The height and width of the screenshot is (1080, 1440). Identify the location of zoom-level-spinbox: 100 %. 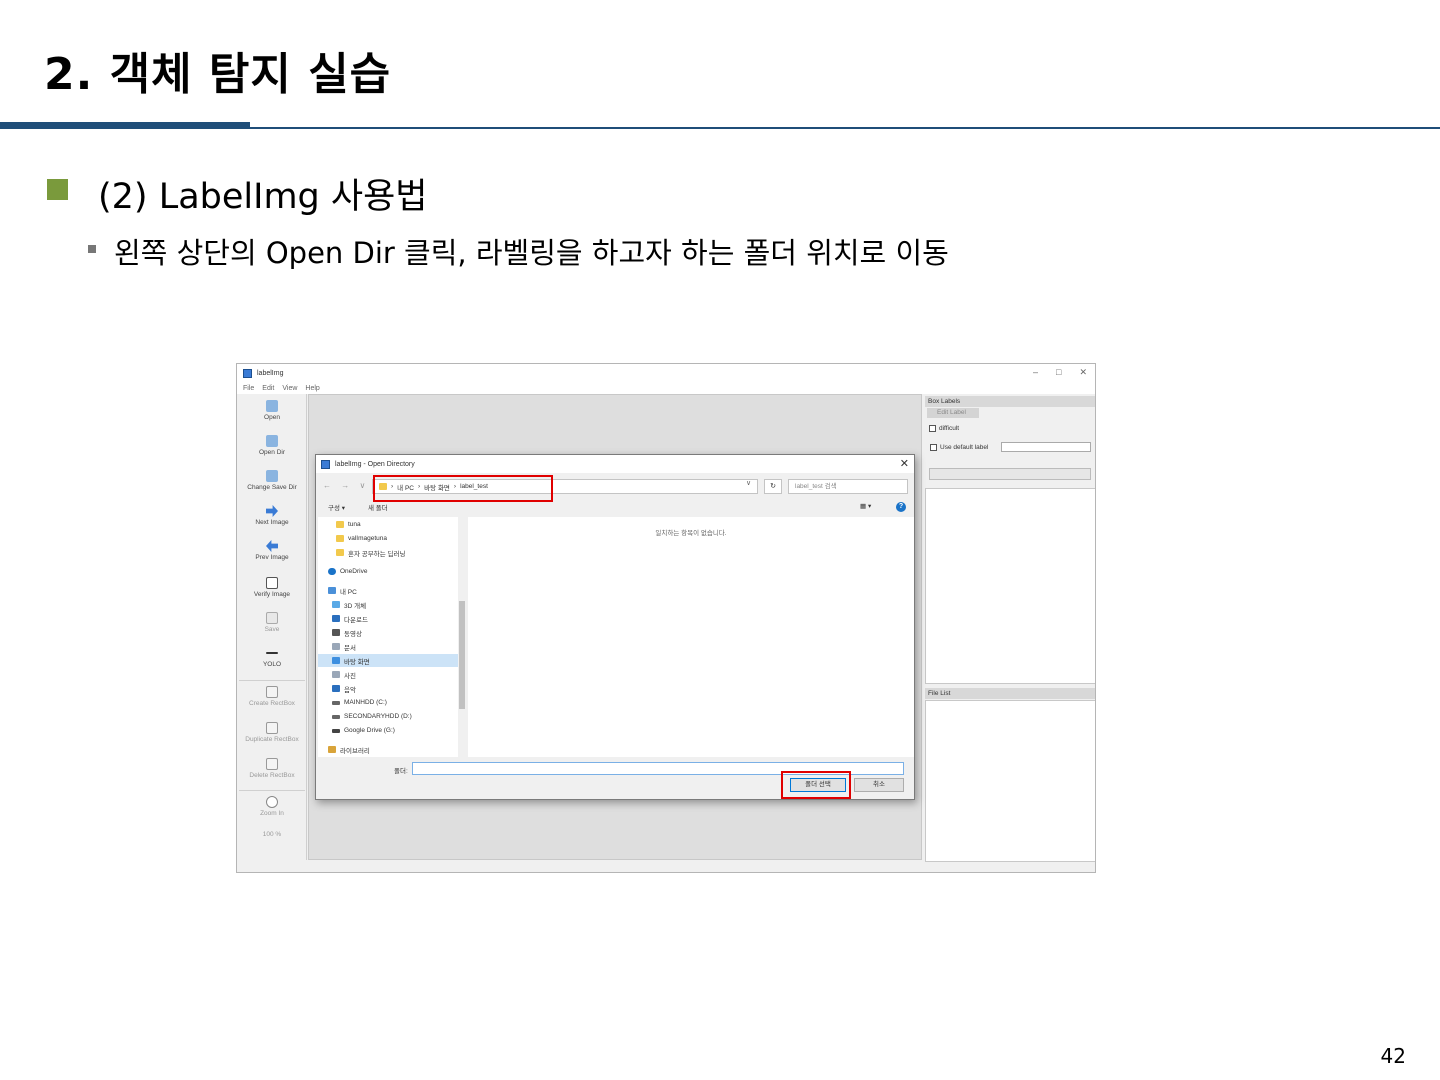
(272, 834).